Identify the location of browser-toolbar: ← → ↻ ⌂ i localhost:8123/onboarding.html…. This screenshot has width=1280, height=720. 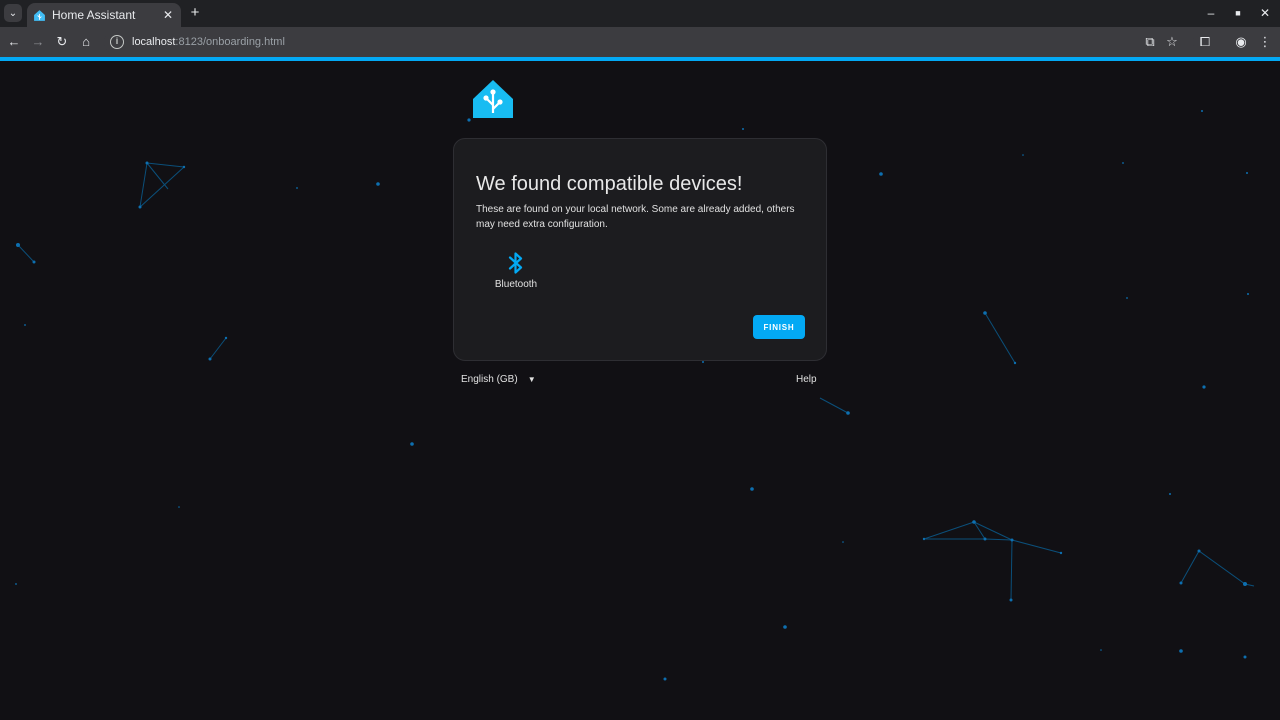
(640, 42).